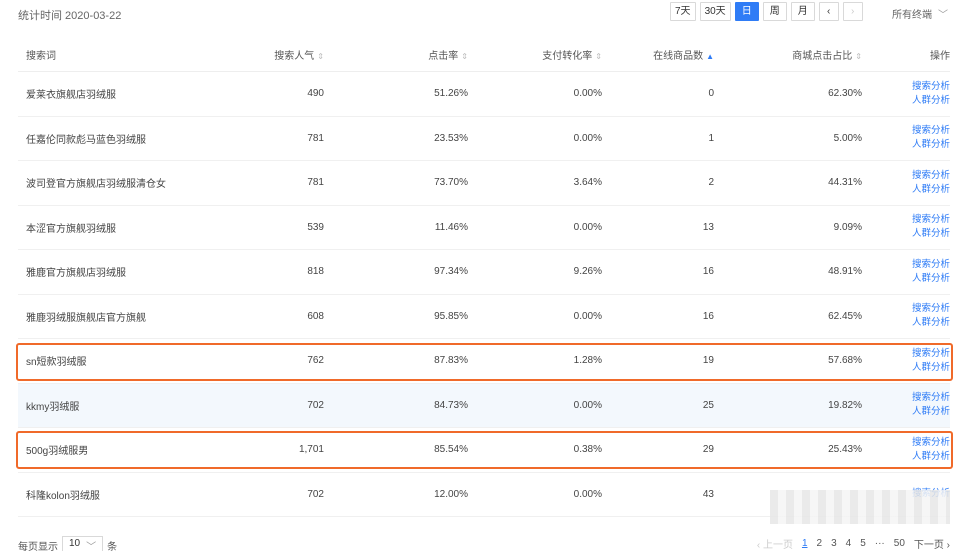 This screenshot has width=964, height=551. I want to click on col-online-products: 在线商品数 ▲, so click(658, 54).